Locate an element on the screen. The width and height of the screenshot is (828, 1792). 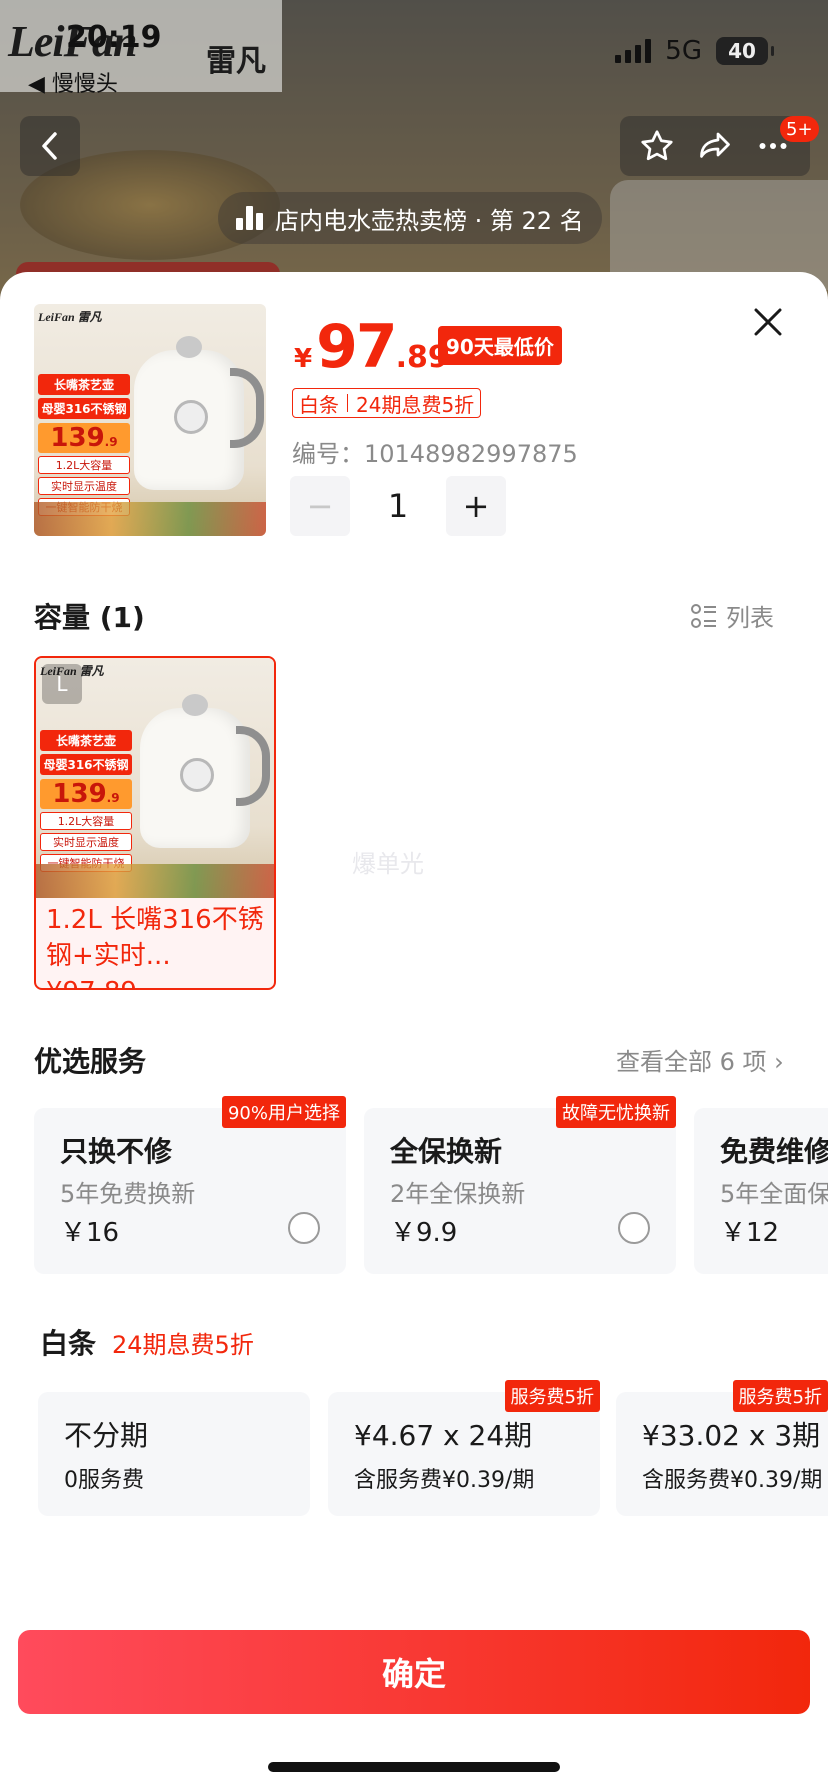
installment-fee: 0服务费 is located at coordinates (104, 1480).